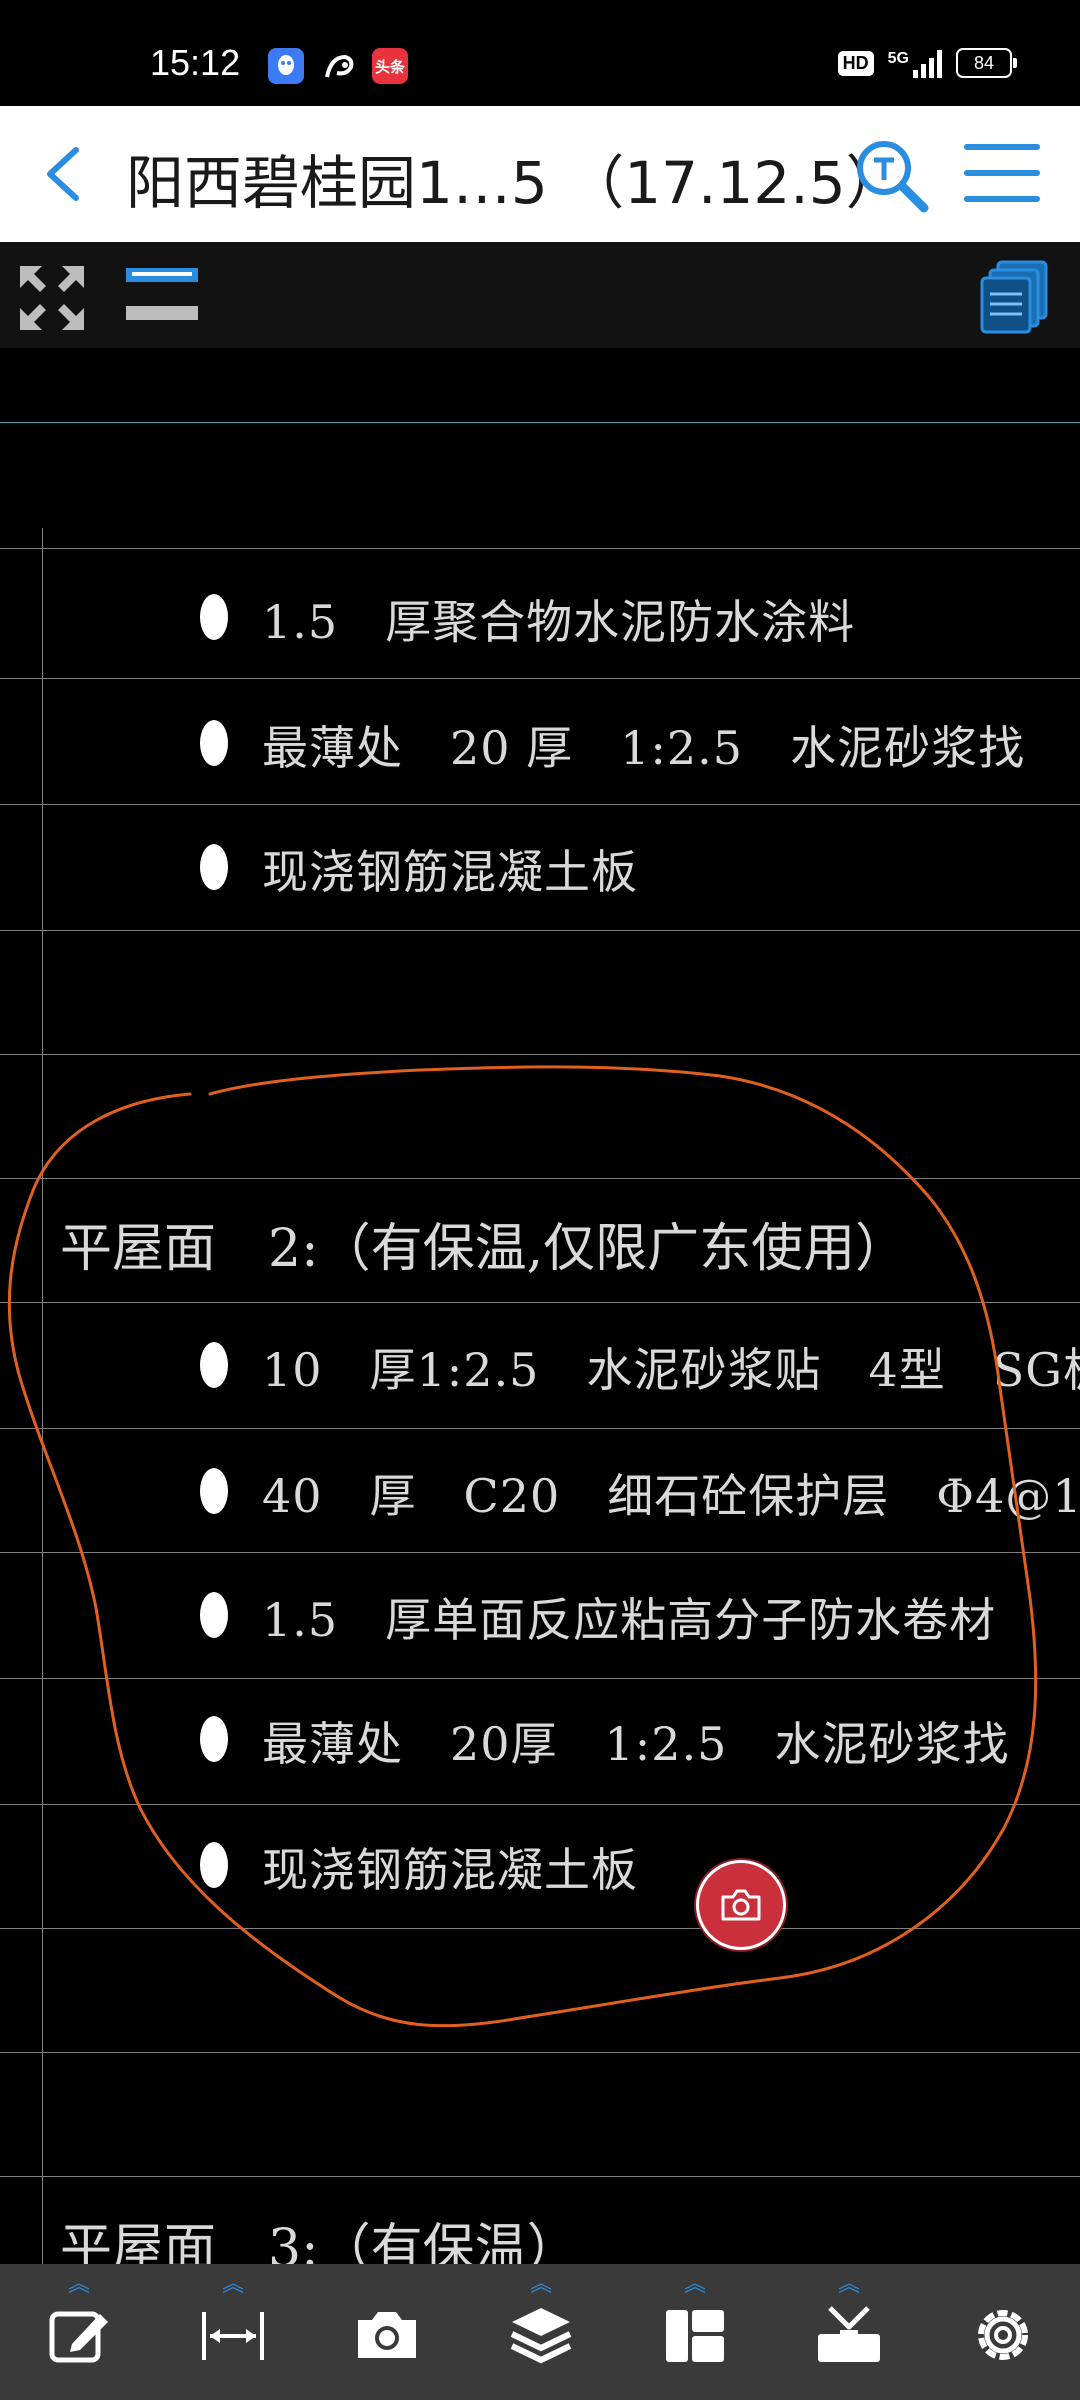 The image size is (1080, 2400). What do you see at coordinates (540, 295) in the screenshot?
I see `drawing-toolbar` at bounding box center [540, 295].